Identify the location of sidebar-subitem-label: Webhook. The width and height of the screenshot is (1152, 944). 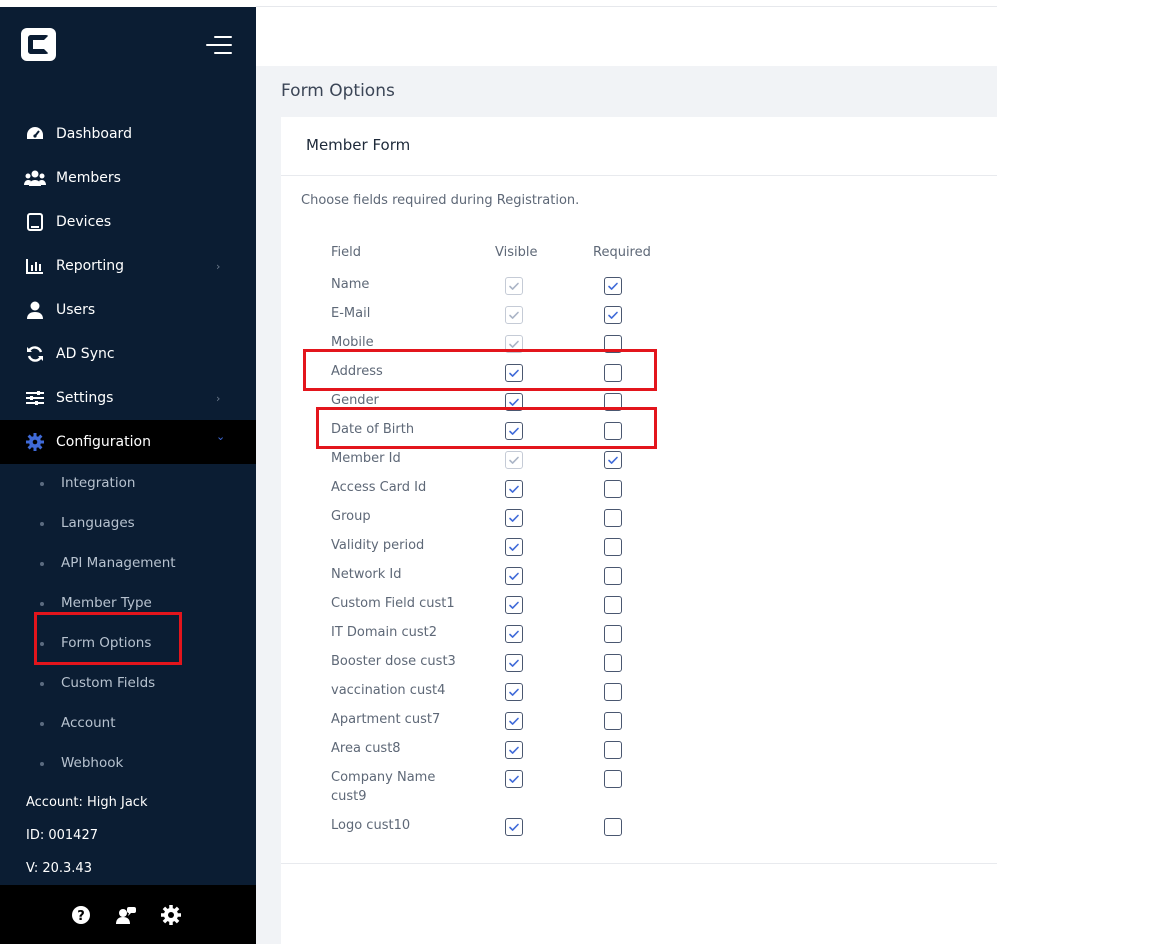
(92, 763).